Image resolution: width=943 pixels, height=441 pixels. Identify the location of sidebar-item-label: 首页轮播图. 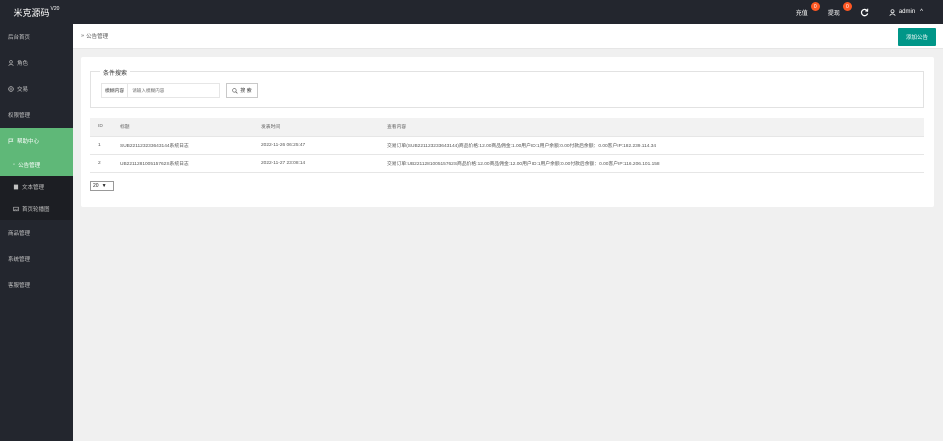
(36, 210).